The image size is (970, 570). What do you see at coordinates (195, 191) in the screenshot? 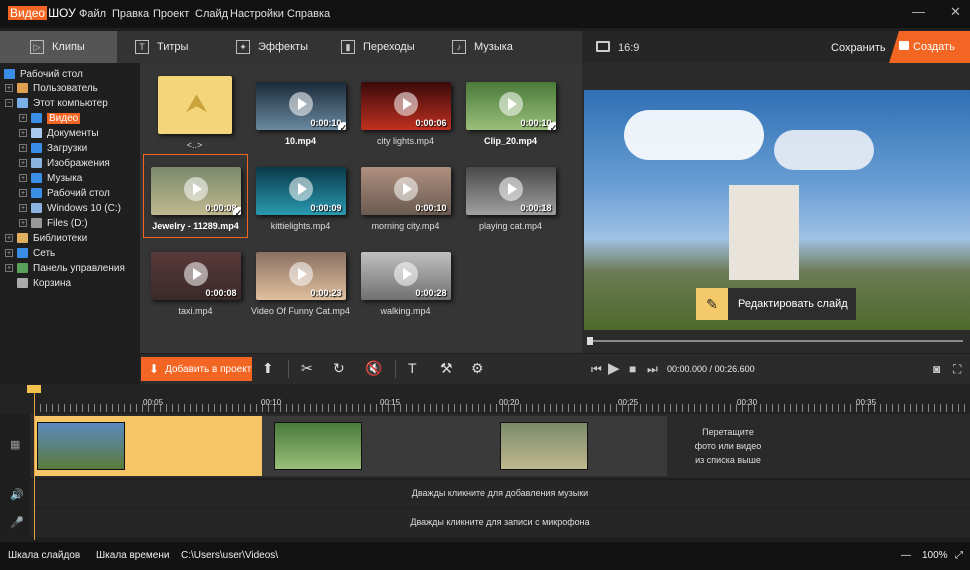
I see `file-thumbnail: 0:00:08 ✓` at bounding box center [195, 191].